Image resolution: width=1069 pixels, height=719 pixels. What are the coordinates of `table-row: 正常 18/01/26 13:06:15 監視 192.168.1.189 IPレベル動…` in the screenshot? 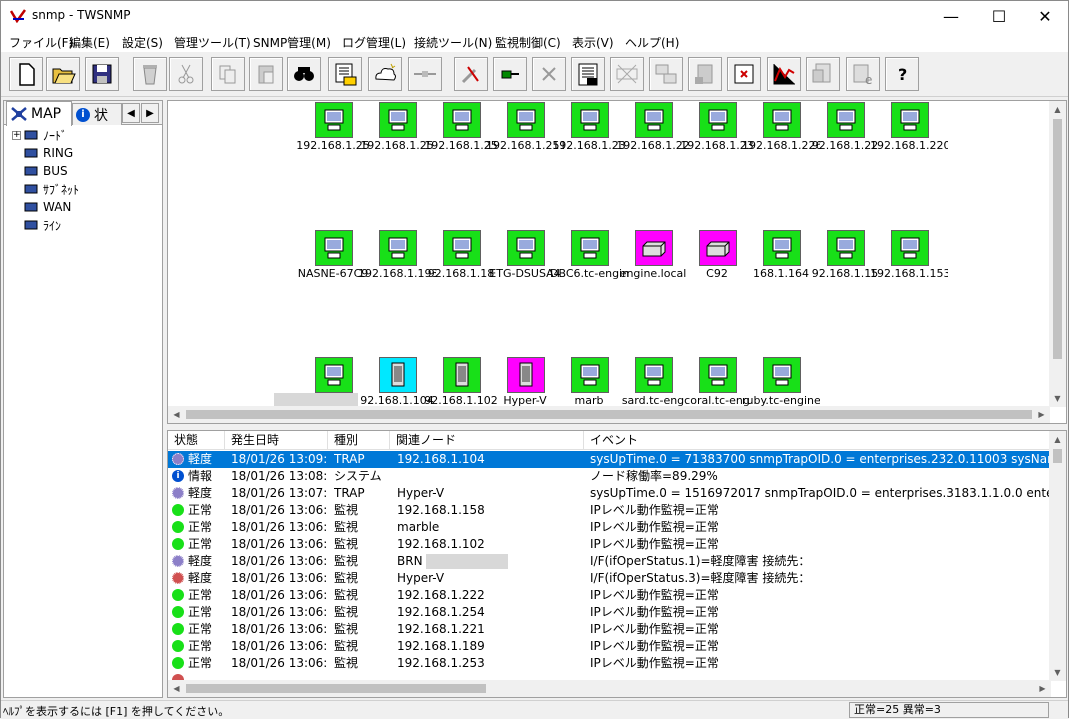 It's located at (609, 646).